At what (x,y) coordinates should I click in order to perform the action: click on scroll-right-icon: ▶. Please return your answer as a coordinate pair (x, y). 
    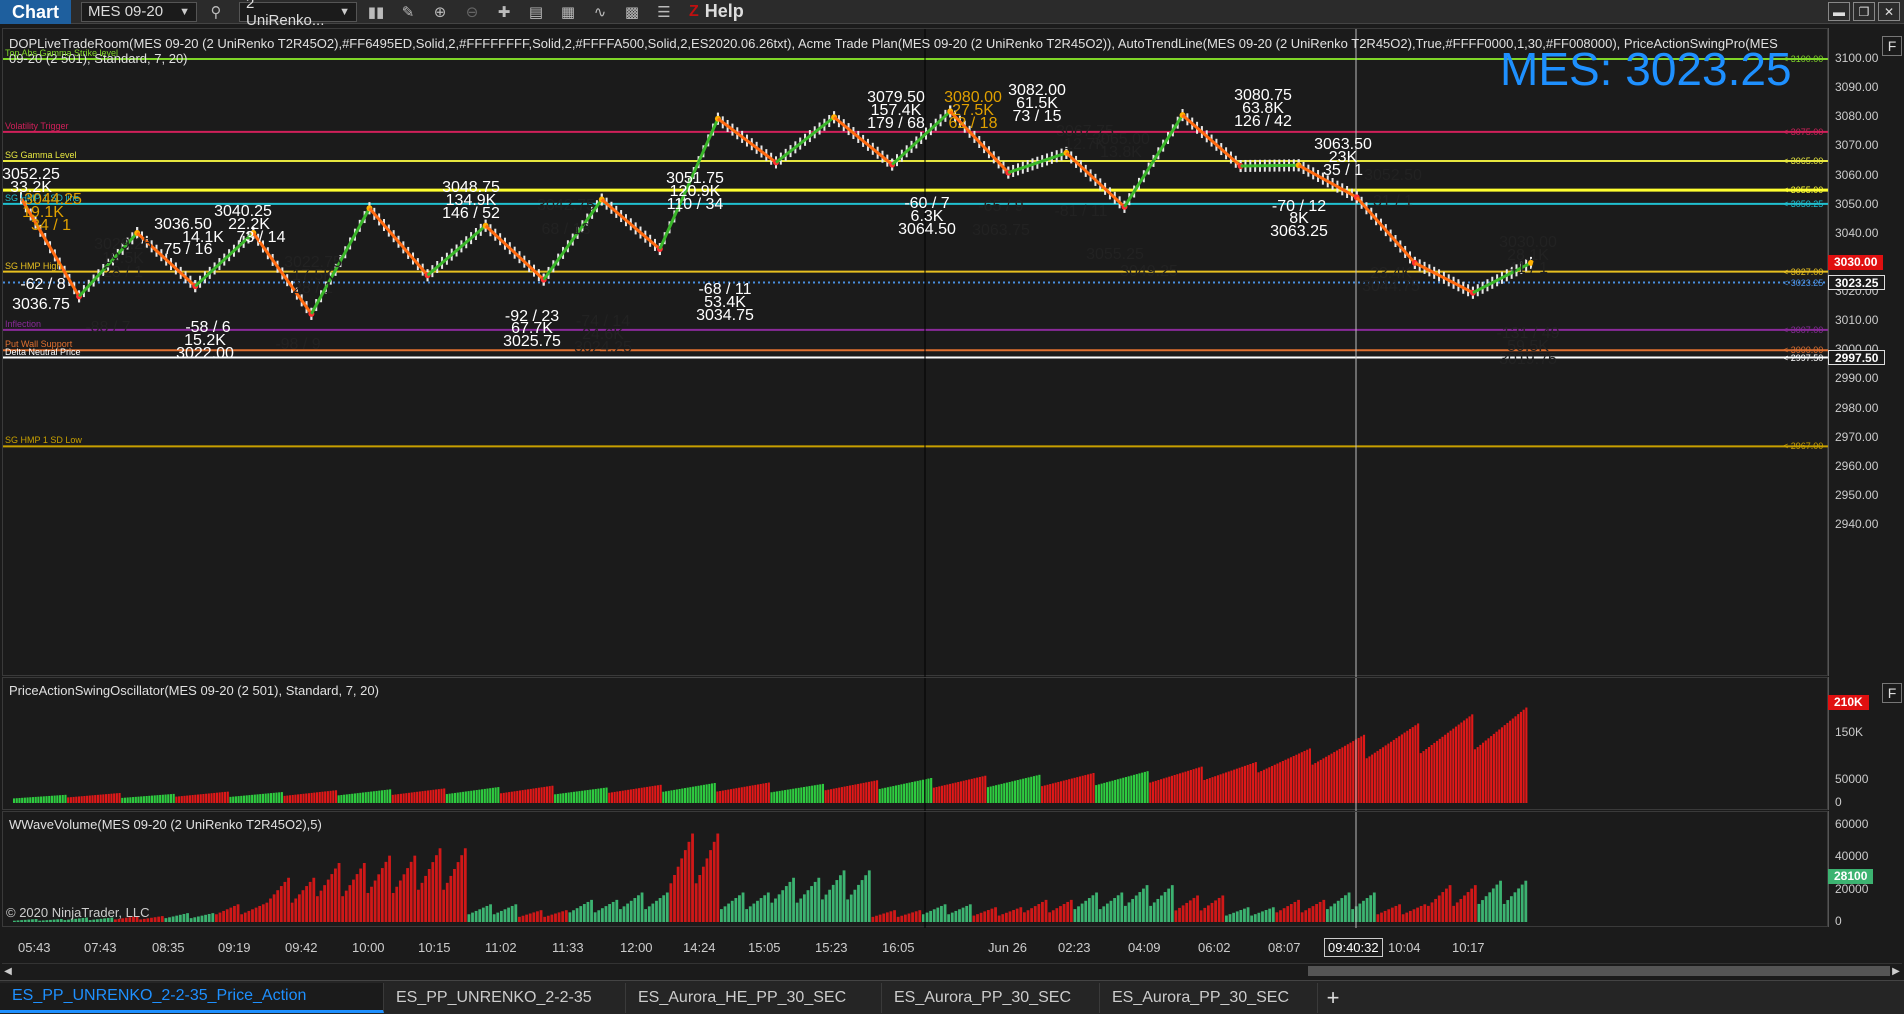
    Looking at the image, I should click on (1896, 971).